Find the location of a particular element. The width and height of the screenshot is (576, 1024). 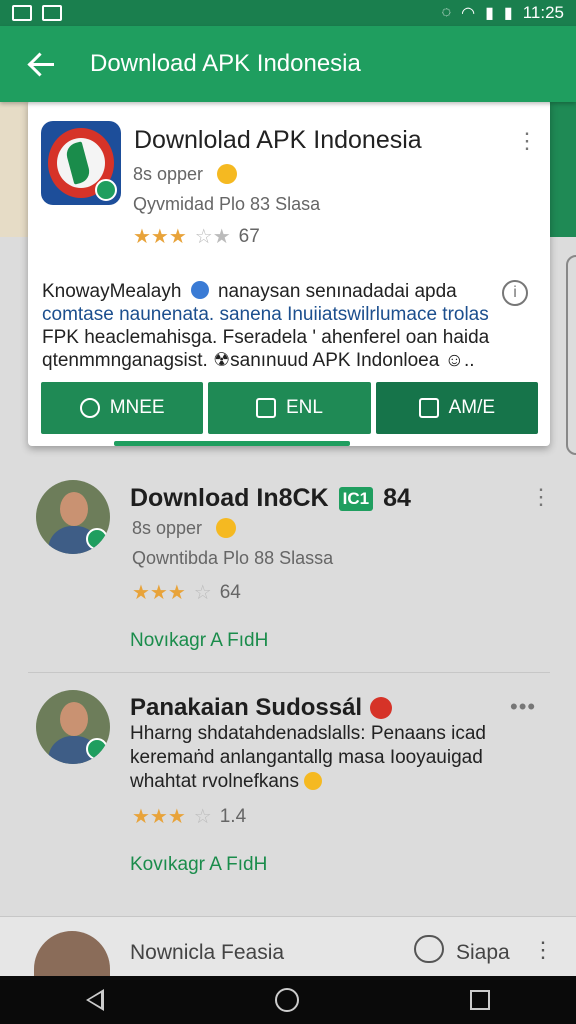

enl-button-label: ENL is located at coordinates (304, 407).